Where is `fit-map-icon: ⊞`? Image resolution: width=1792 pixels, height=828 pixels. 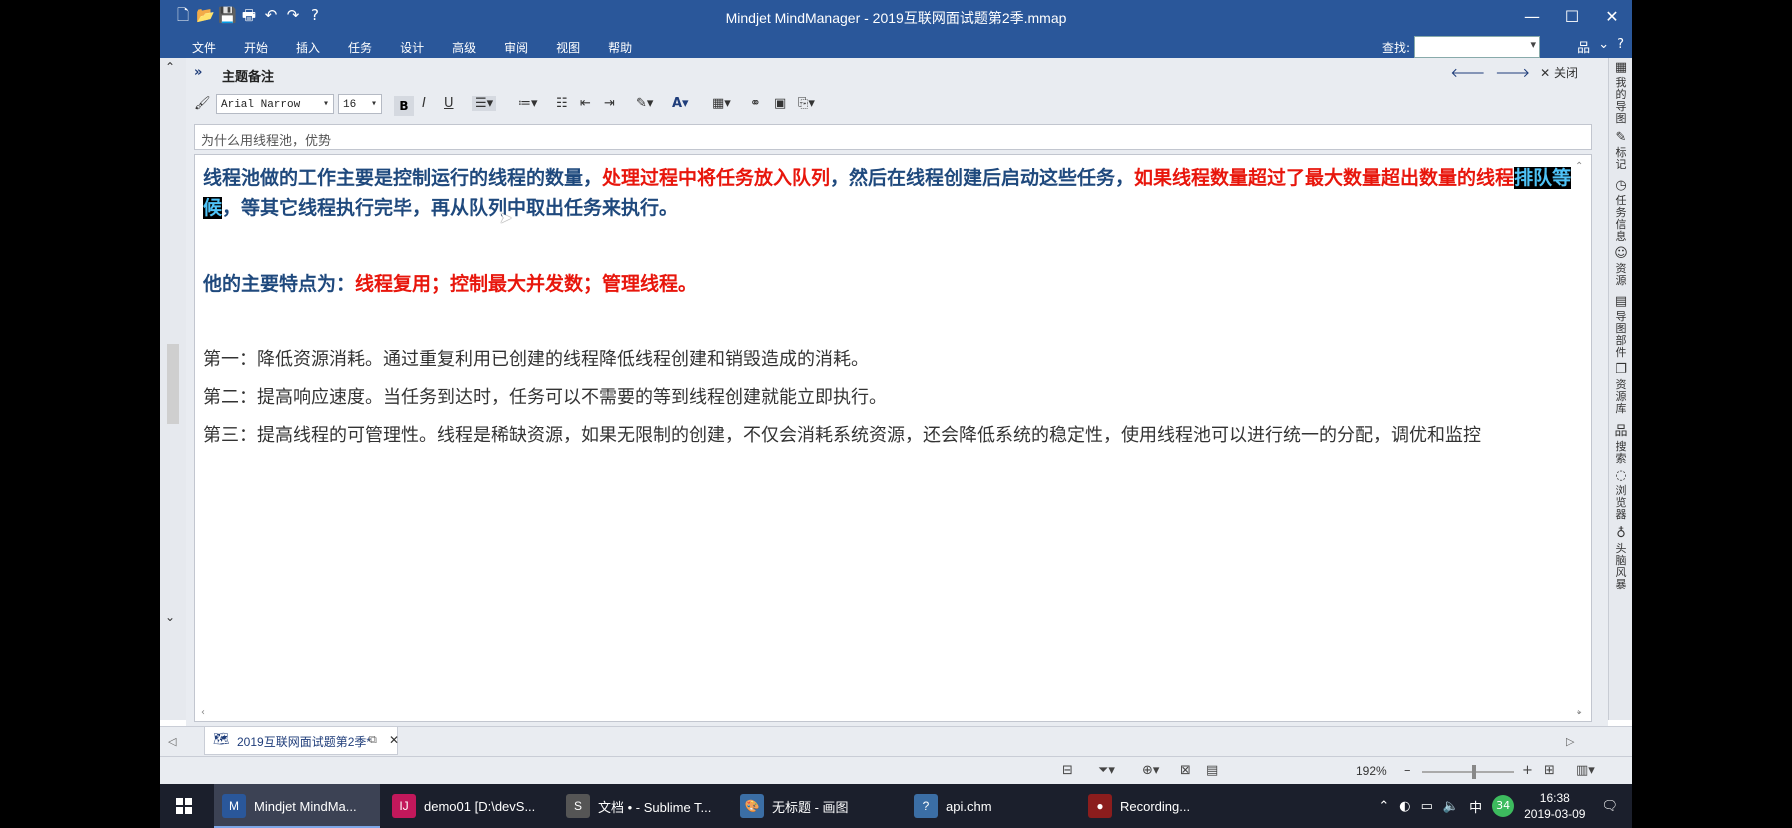 fit-map-icon: ⊞ is located at coordinates (1549, 770).